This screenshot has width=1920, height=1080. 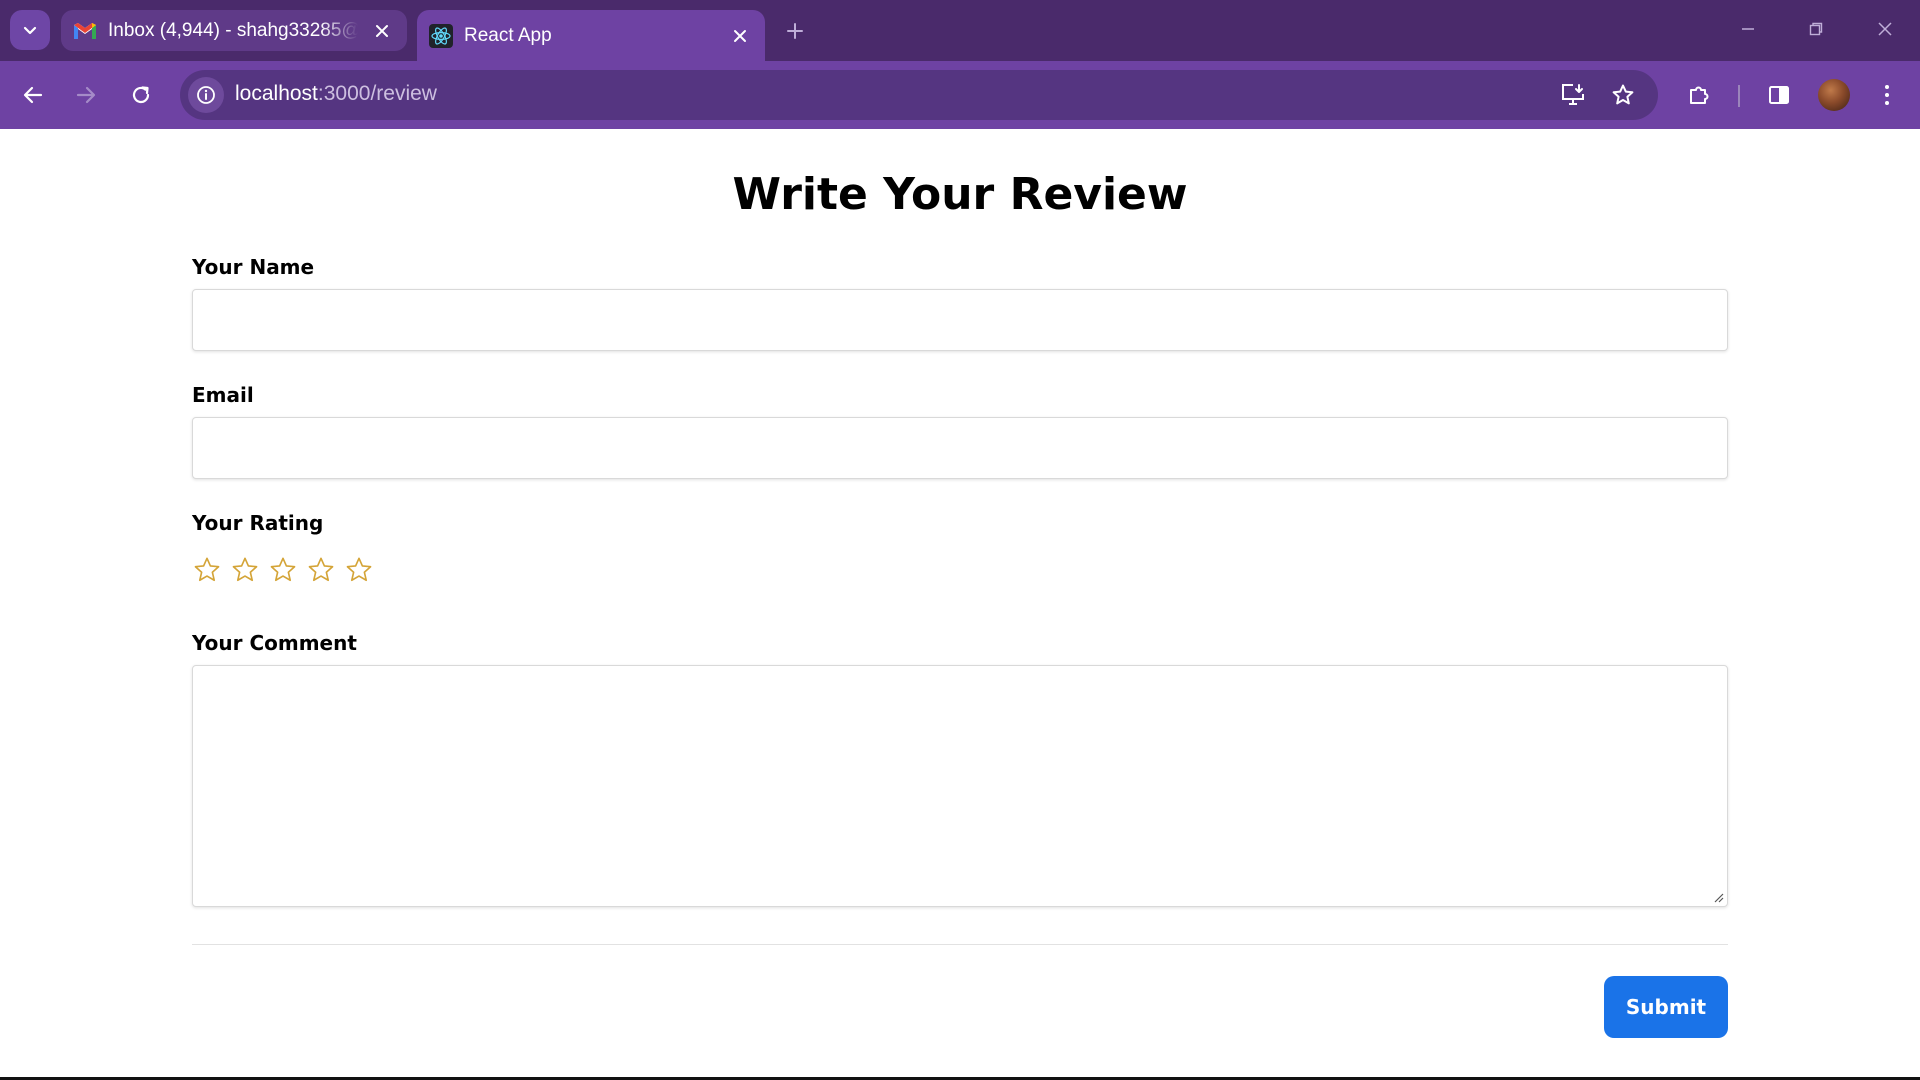 What do you see at coordinates (441, 35) in the screenshot?
I see `react-icon` at bounding box center [441, 35].